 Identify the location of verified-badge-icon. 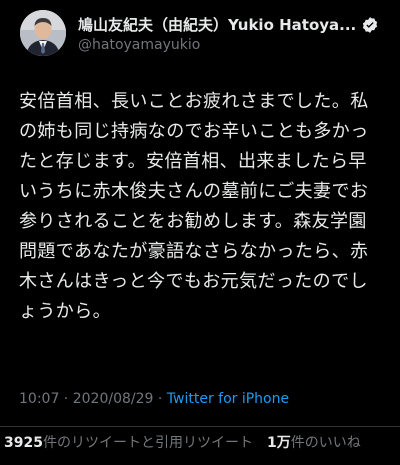
(370, 24).